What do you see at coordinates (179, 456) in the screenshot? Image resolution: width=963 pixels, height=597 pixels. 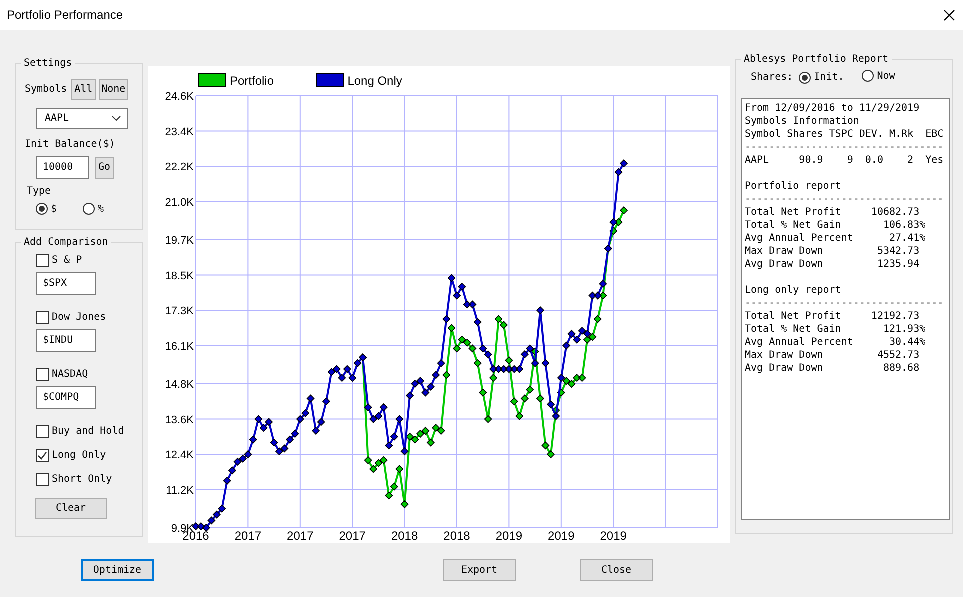 I see `y-axis-label: 12.4K` at bounding box center [179, 456].